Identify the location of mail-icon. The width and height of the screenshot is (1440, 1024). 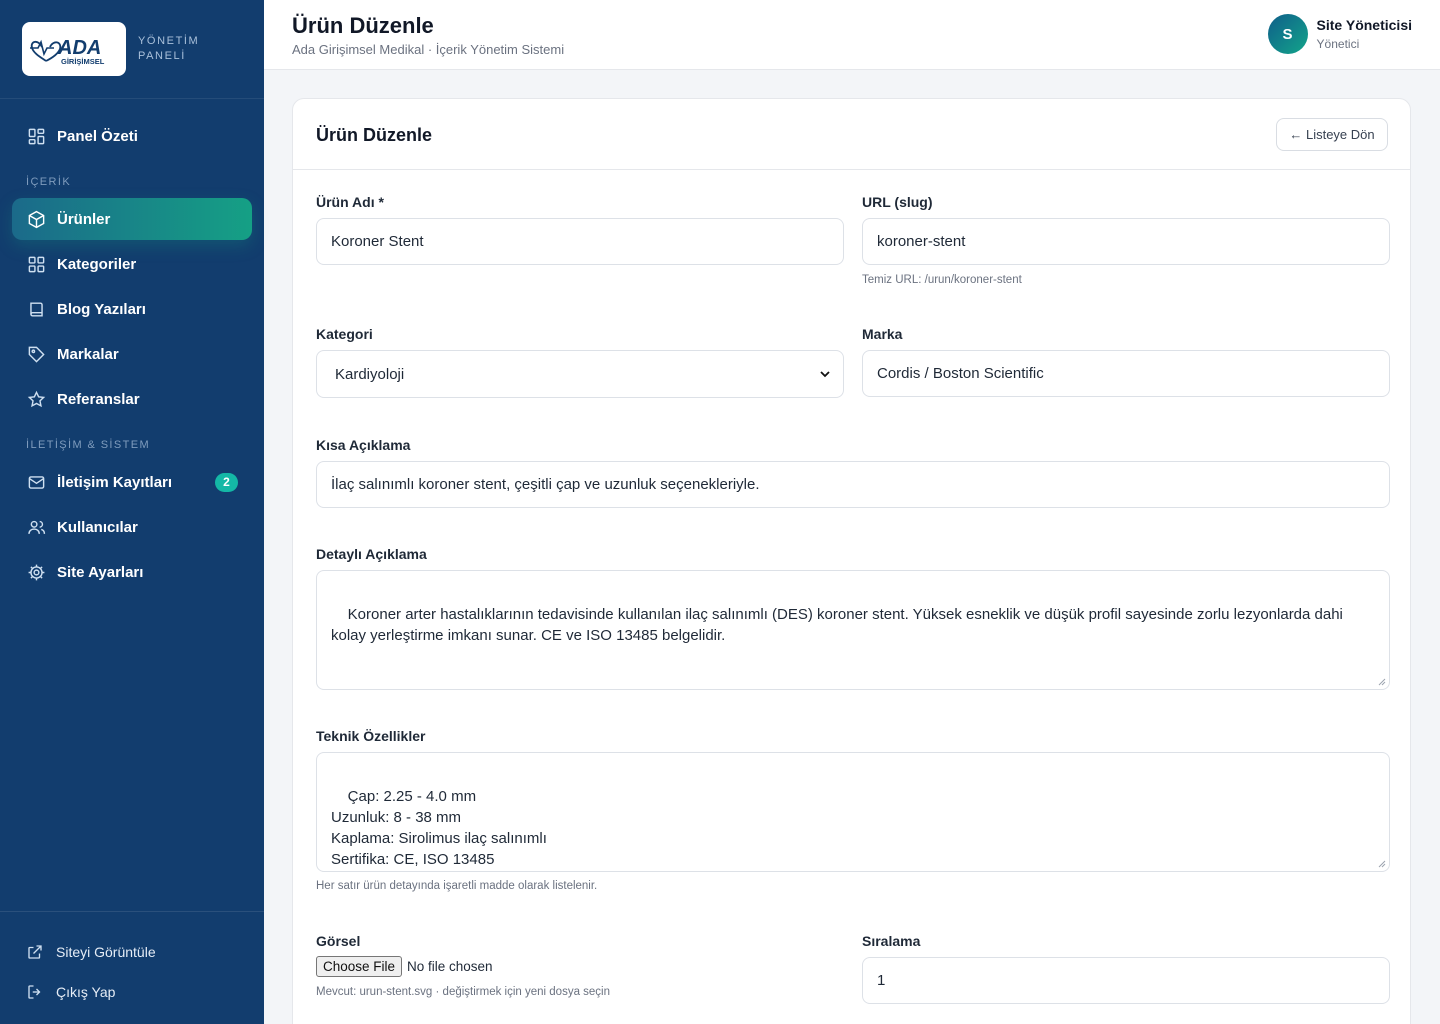
(36, 482).